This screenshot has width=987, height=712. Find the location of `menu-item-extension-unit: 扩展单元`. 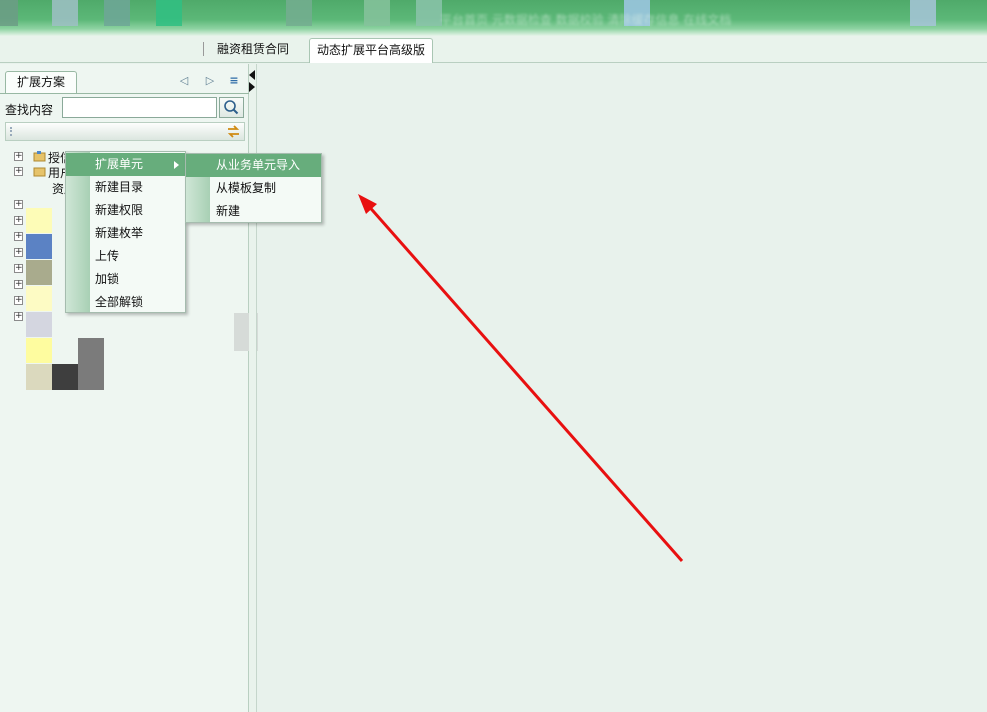

menu-item-extension-unit: 扩展单元 is located at coordinates (125, 164).